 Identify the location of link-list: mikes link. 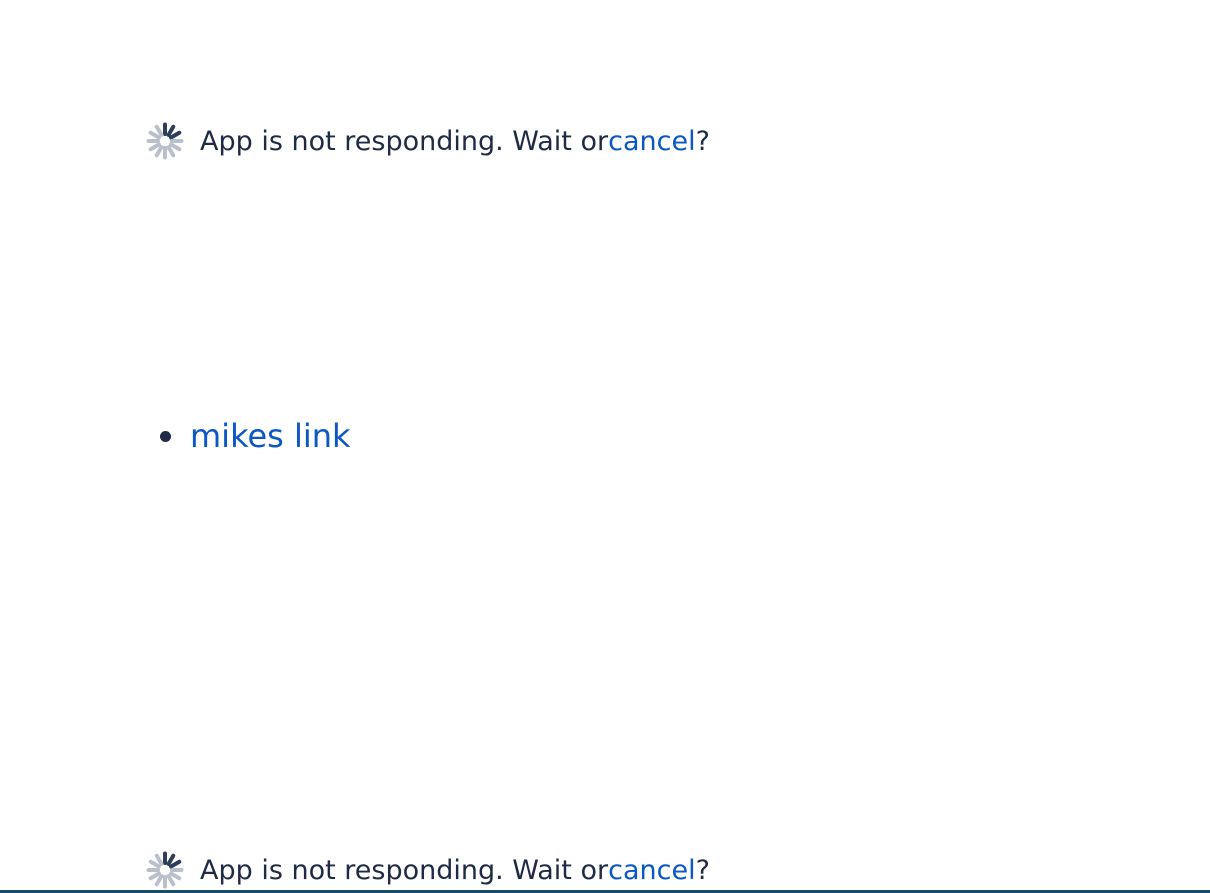
(175, 436).